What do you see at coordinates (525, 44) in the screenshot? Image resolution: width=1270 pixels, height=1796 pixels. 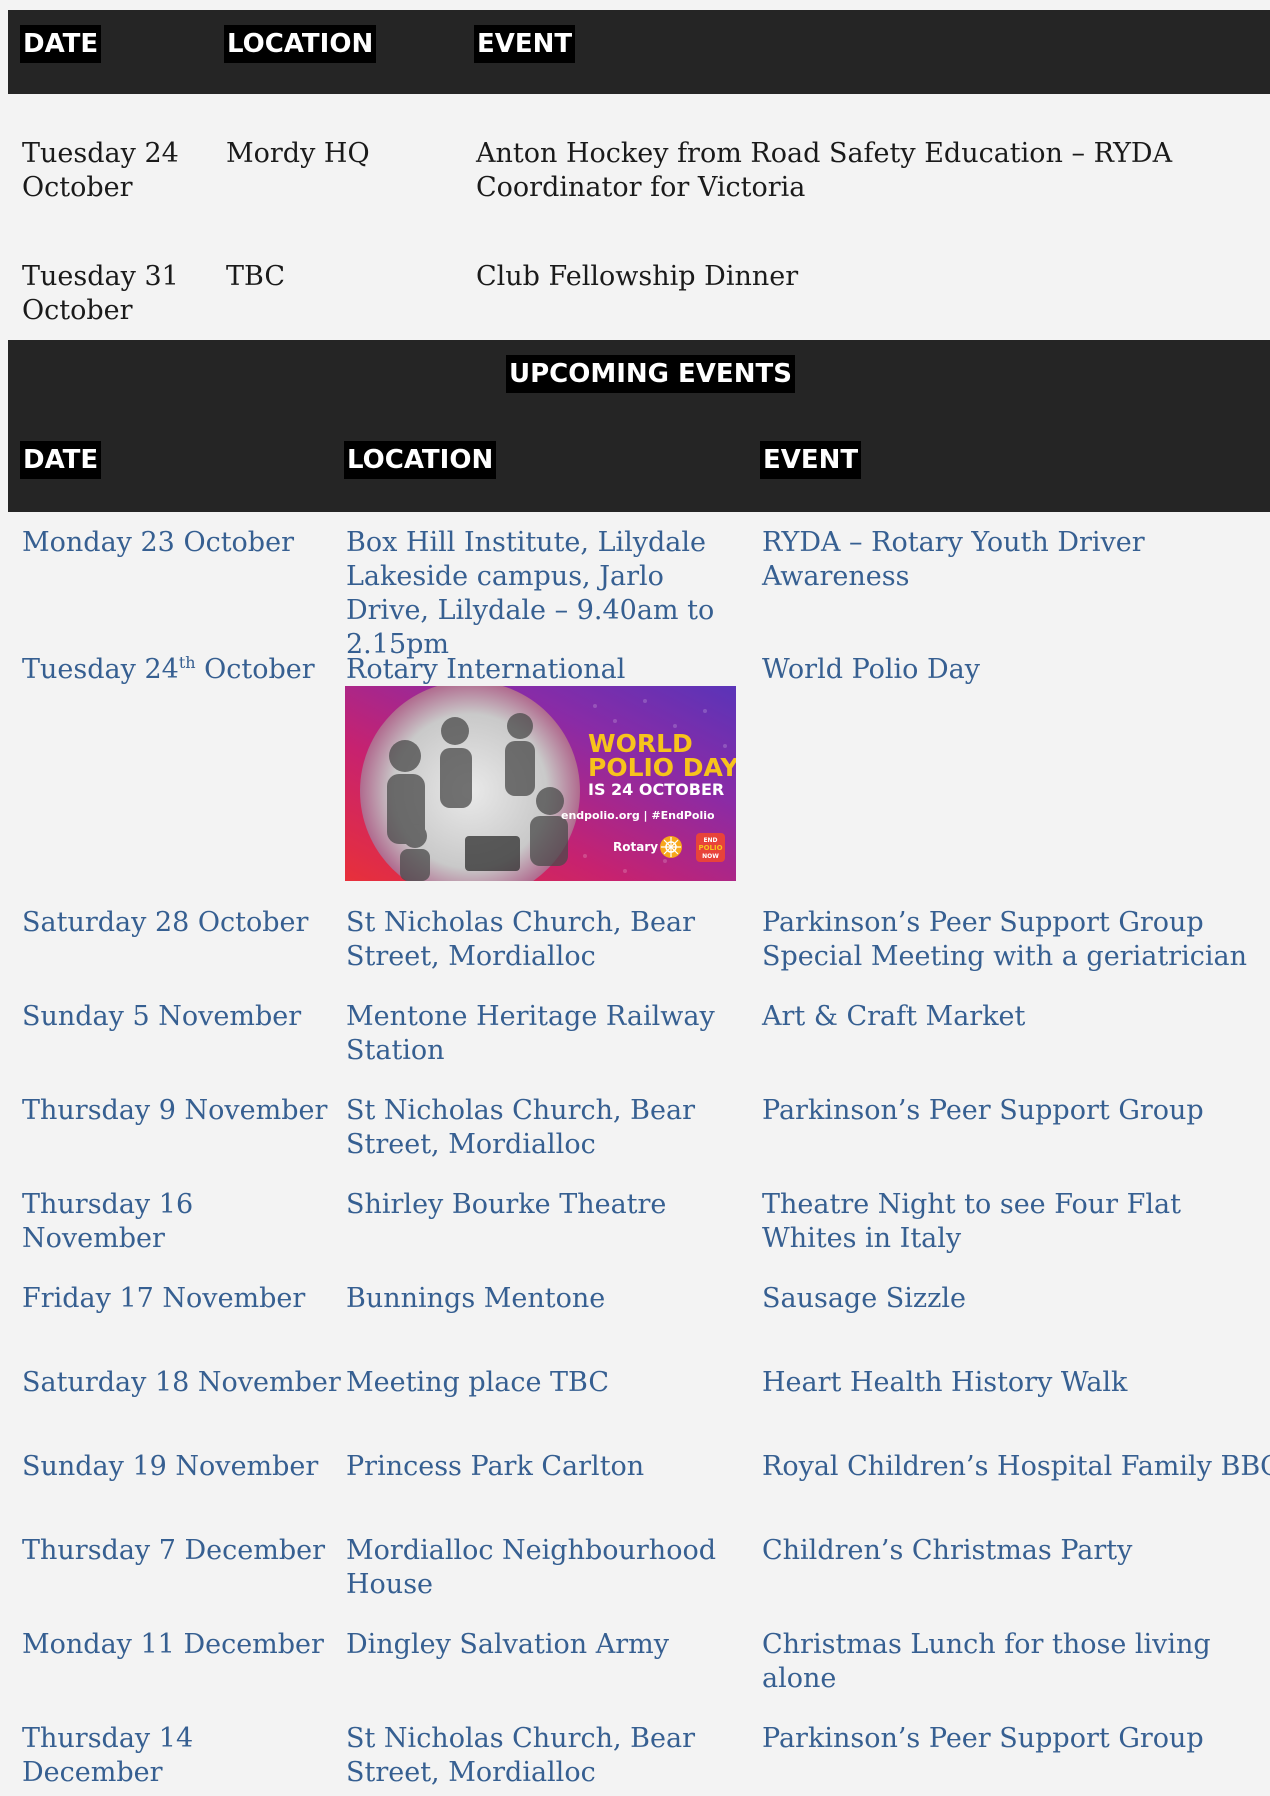 I see `program-header-event: EVENT` at bounding box center [525, 44].